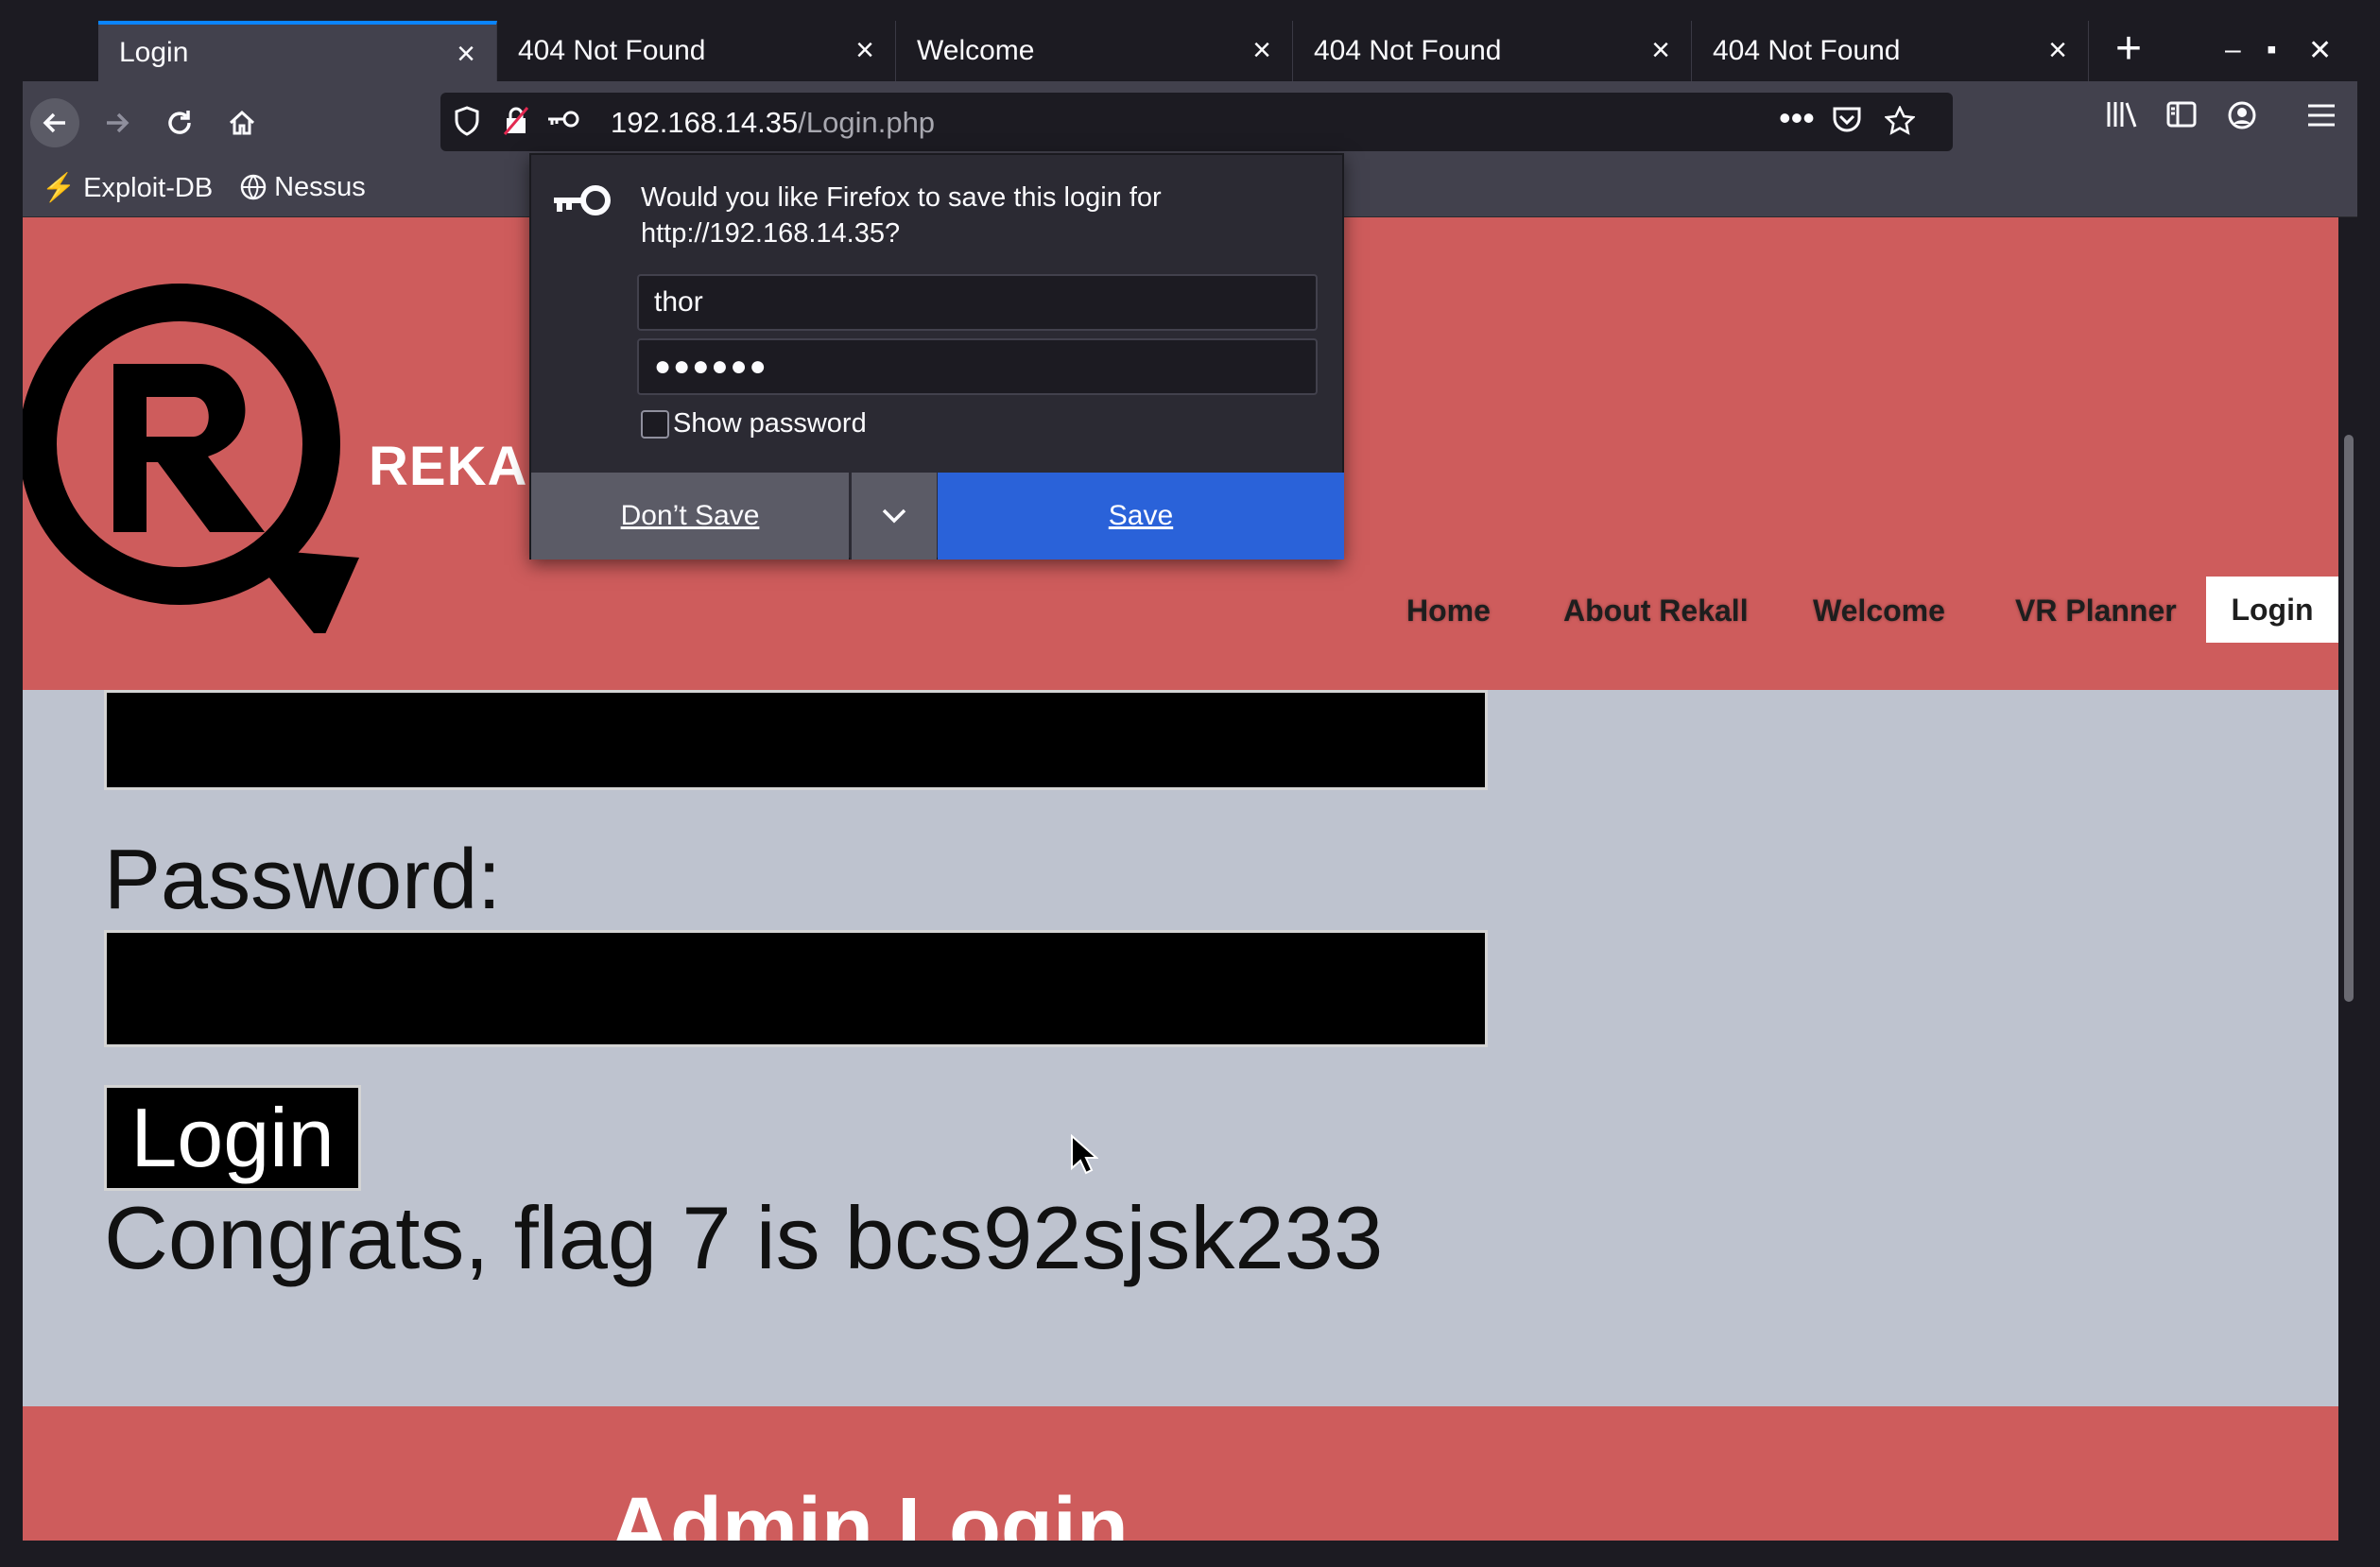 This screenshot has height=1567, width=2380. I want to click on scrollbar, so click(2347, 879).